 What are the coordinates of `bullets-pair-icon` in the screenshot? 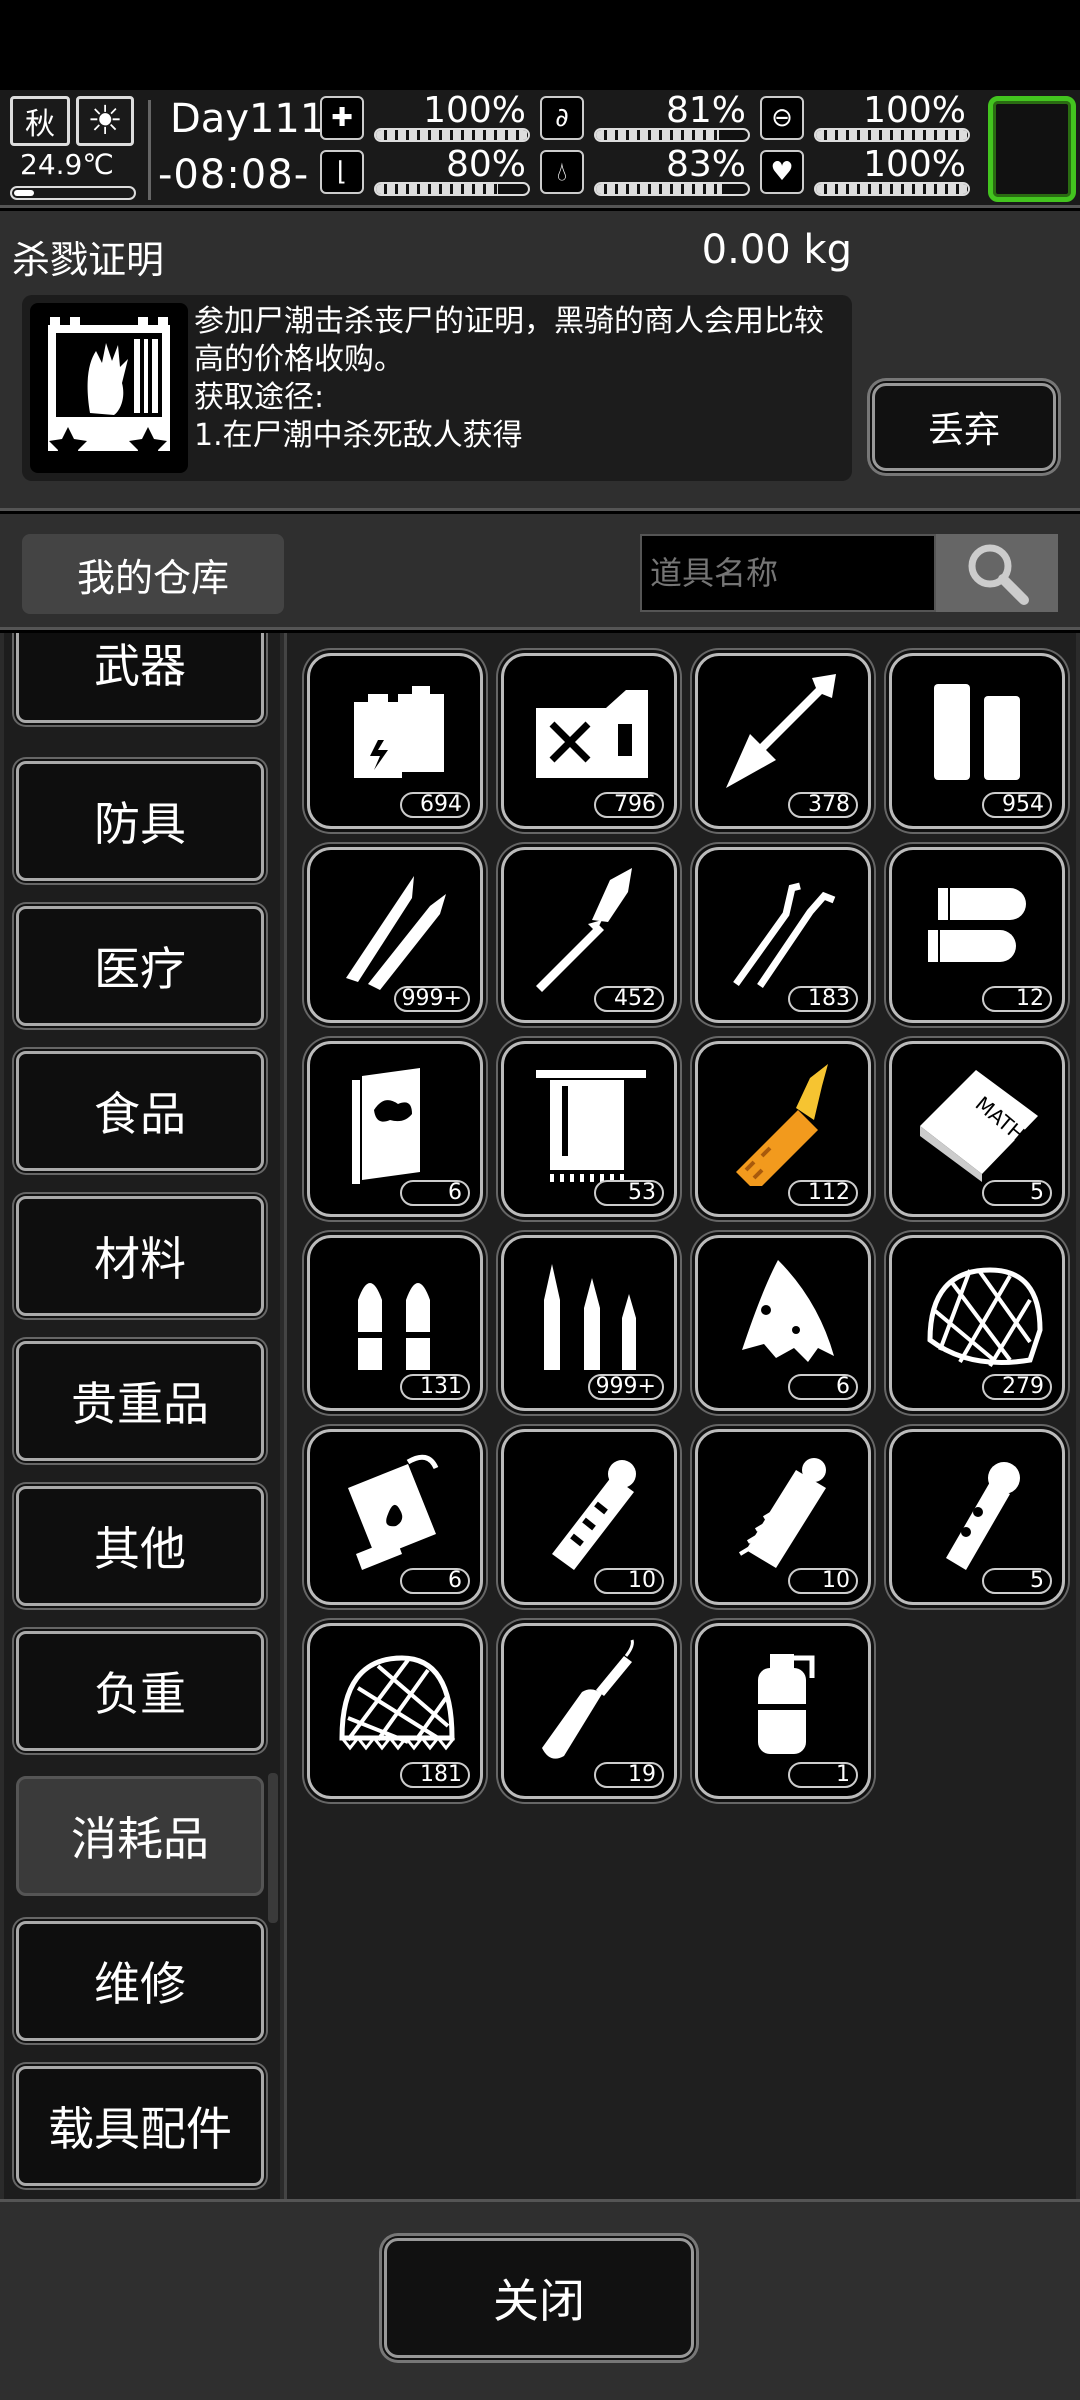 It's located at (394, 1326).